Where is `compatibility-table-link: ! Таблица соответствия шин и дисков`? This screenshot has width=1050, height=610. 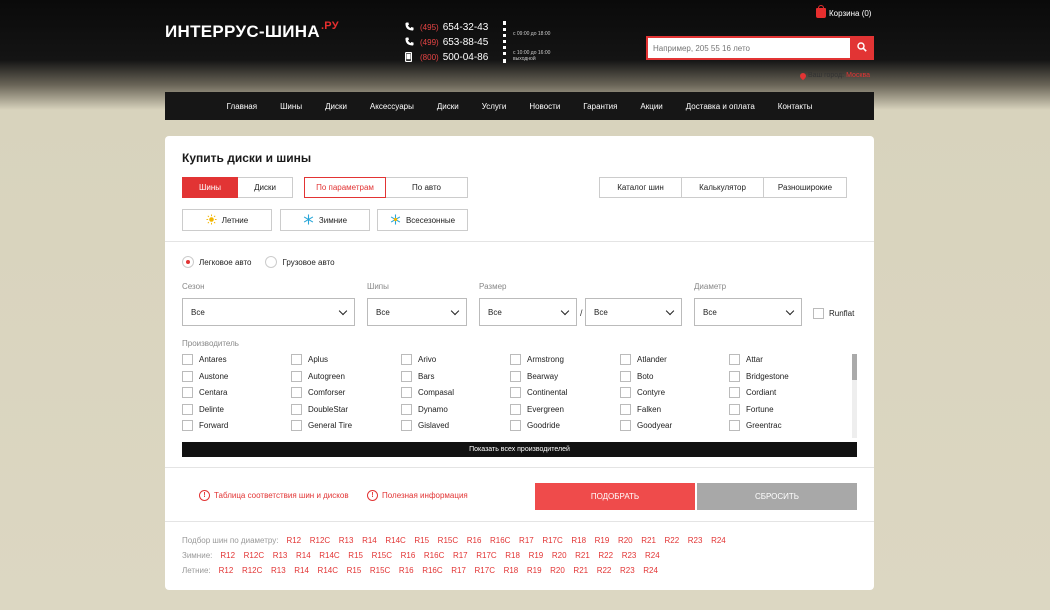
compatibility-table-link: ! Таблица соответствия шин и дисков is located at coordinates (274, 495).